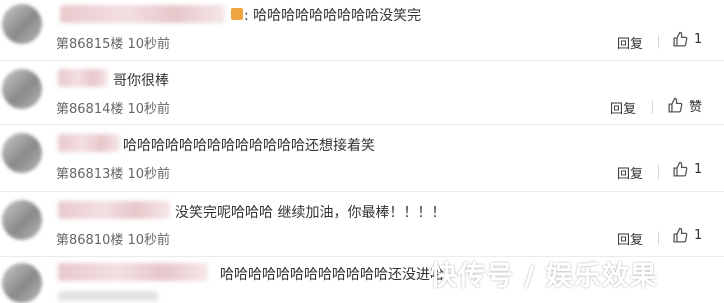  Describe the element at coordinates (141, 81) in the screenshot. I see `comment-text: 哥你很棒` at that location.